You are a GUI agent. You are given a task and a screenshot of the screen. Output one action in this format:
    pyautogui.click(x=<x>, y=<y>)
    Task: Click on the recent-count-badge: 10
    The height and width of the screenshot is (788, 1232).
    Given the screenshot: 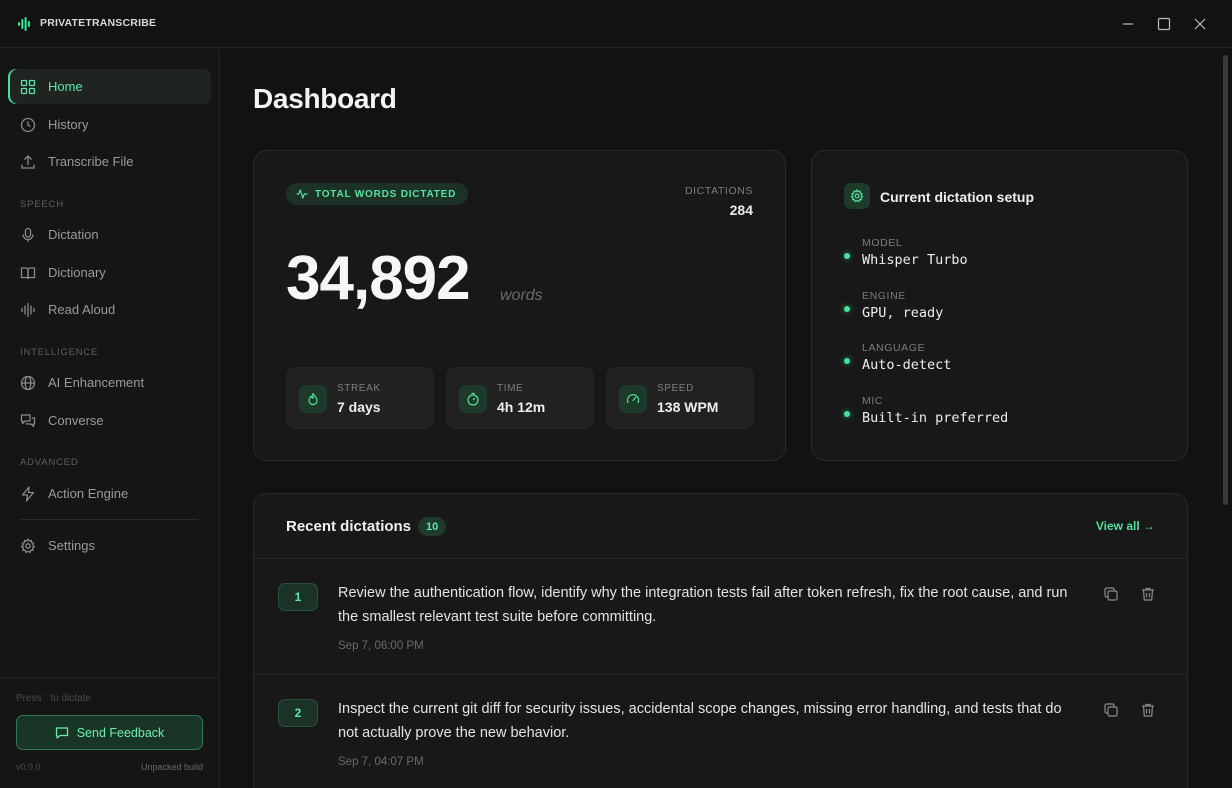 What is the action you would take?
    pyautogui.click(x=432, y=526)
    